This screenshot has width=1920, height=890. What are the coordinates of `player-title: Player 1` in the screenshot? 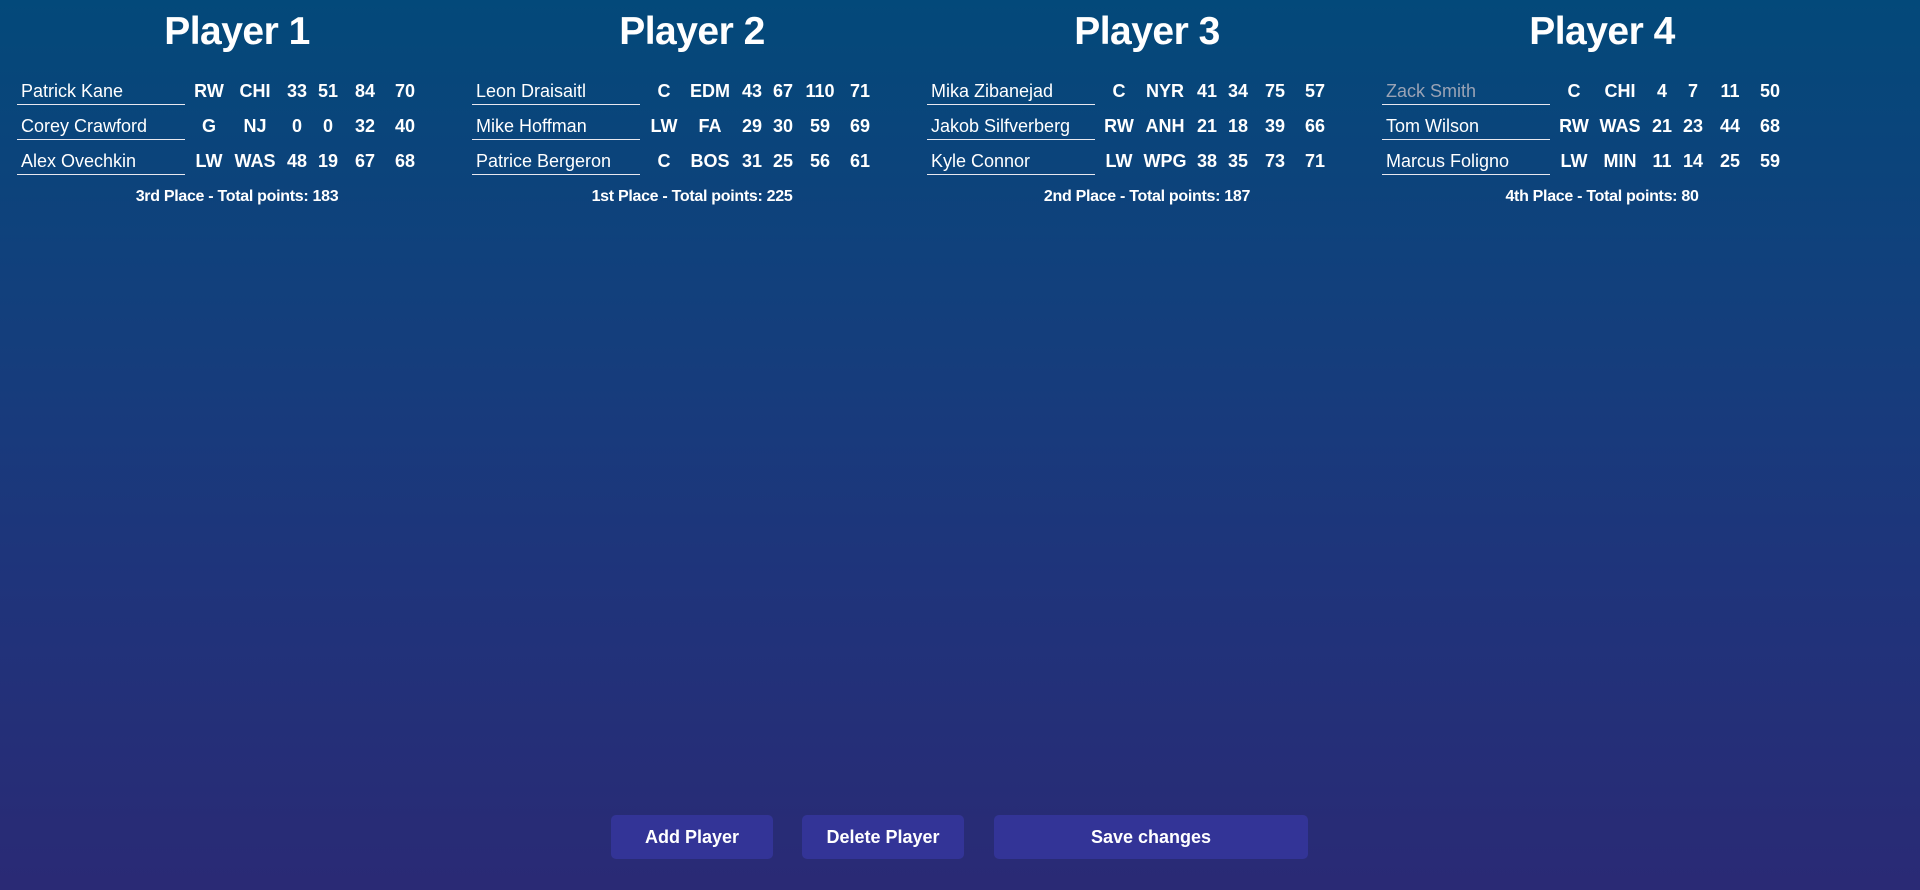 It's located at (237, 31).